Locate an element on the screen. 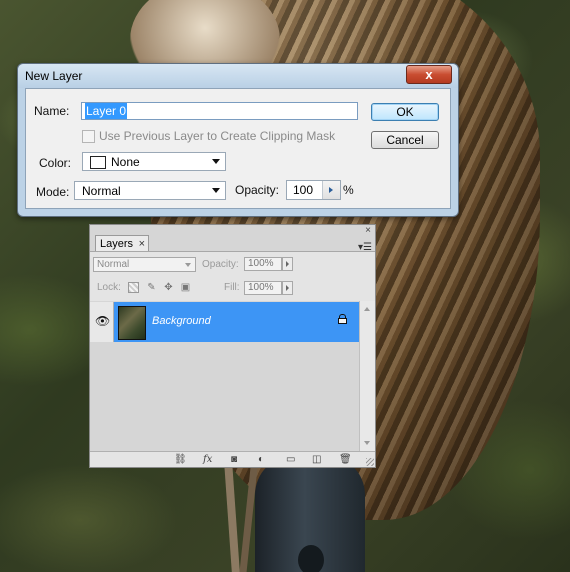 This screenshot has width=570, height=572. color-label: Color: is located at coordinates (55, 163).